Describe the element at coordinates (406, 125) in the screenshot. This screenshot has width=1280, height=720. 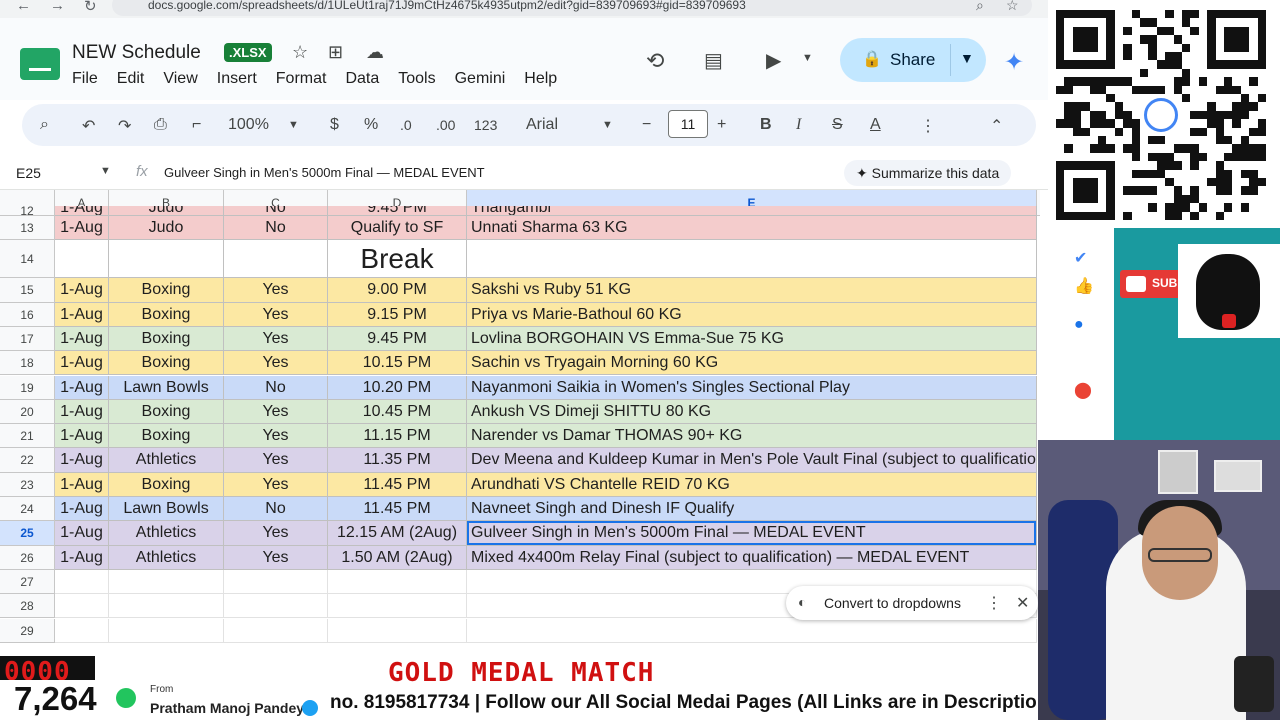
I see `decrease-decimal-button: .0` at that location.